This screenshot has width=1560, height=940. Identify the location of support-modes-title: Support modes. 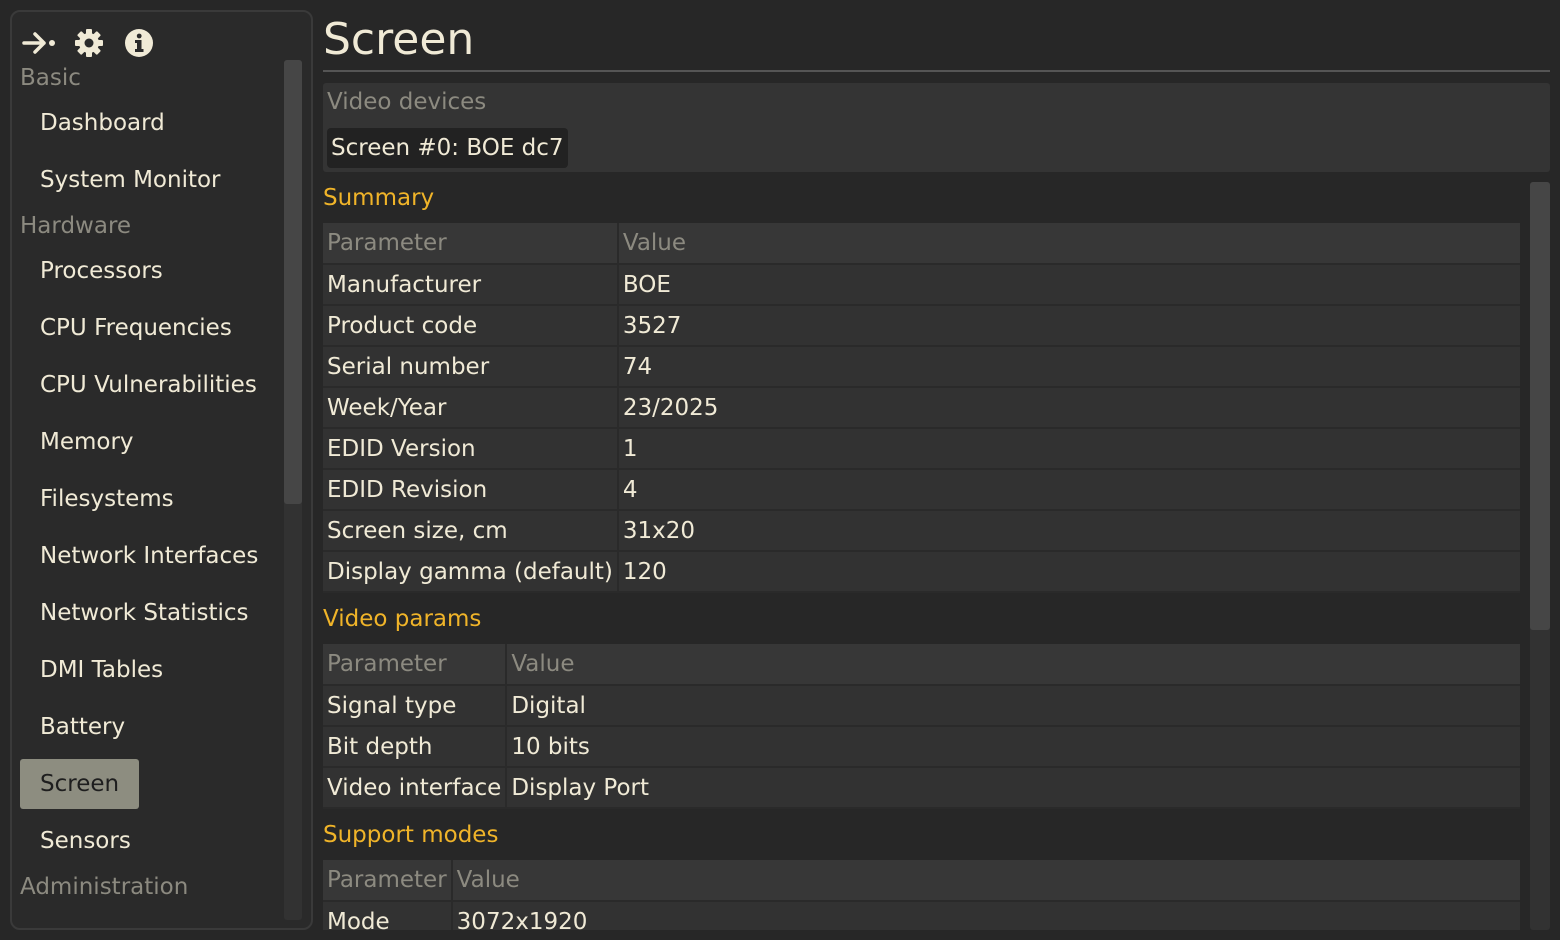
(411, 835).